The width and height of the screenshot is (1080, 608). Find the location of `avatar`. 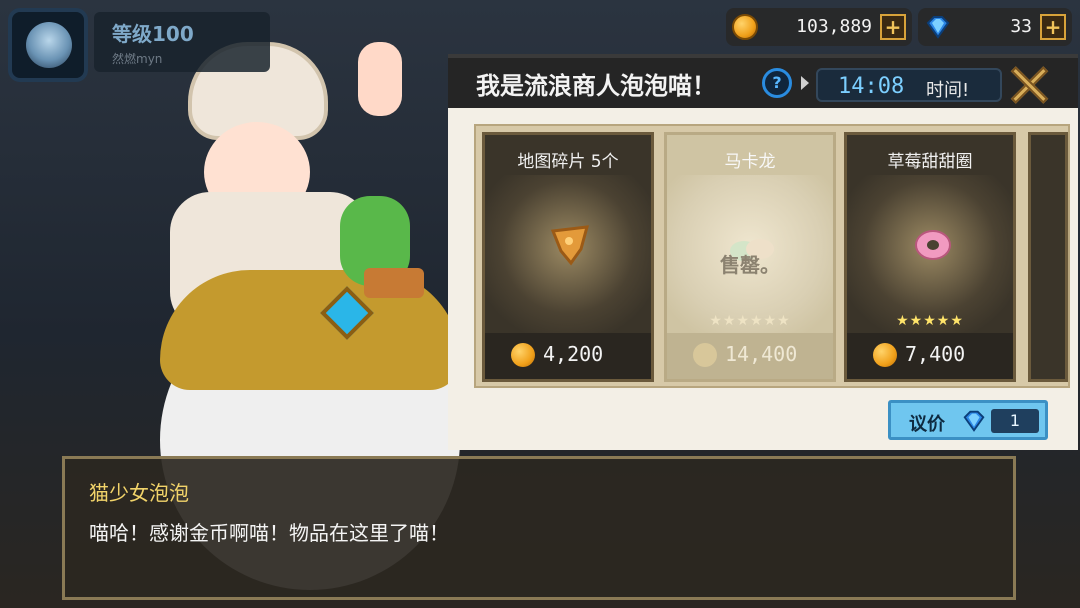

avatar is located at coordinates (48, 45).